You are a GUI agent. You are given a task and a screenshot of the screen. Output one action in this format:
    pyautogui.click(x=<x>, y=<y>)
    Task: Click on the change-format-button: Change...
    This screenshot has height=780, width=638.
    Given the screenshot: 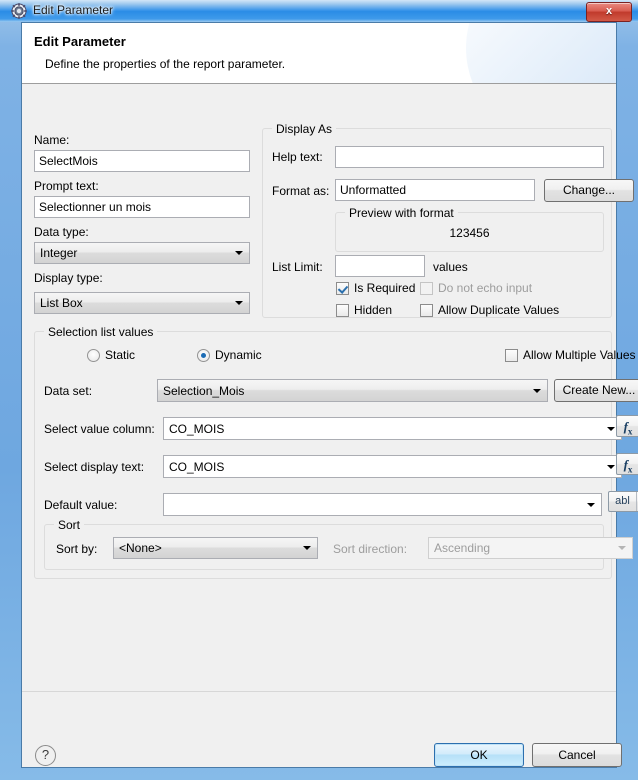 What is the action you would take?
    pyautogui.click(x=589, y=190)
    